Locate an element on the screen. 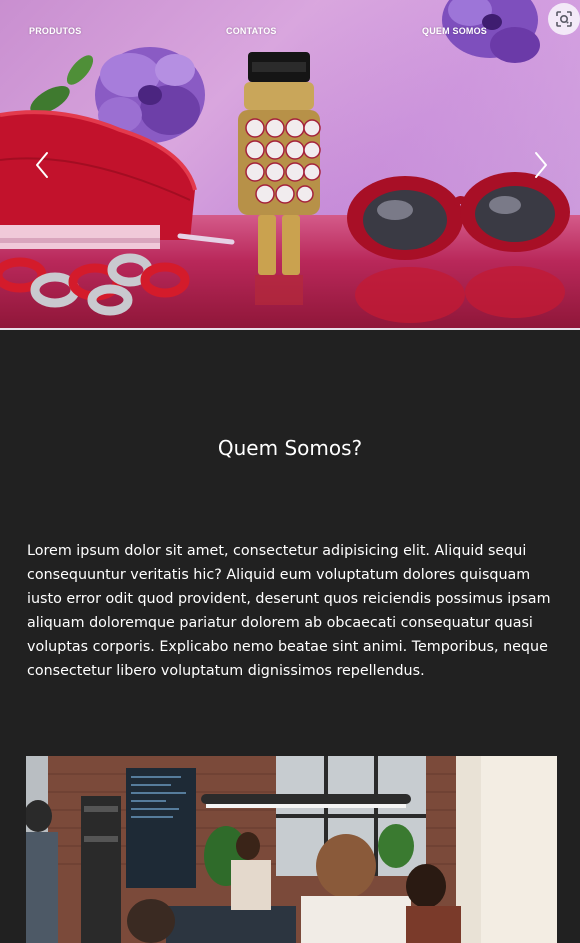 The width and height of the screenshot is (580, 943). chevron-right-icon is located at coordinates (541, 165).